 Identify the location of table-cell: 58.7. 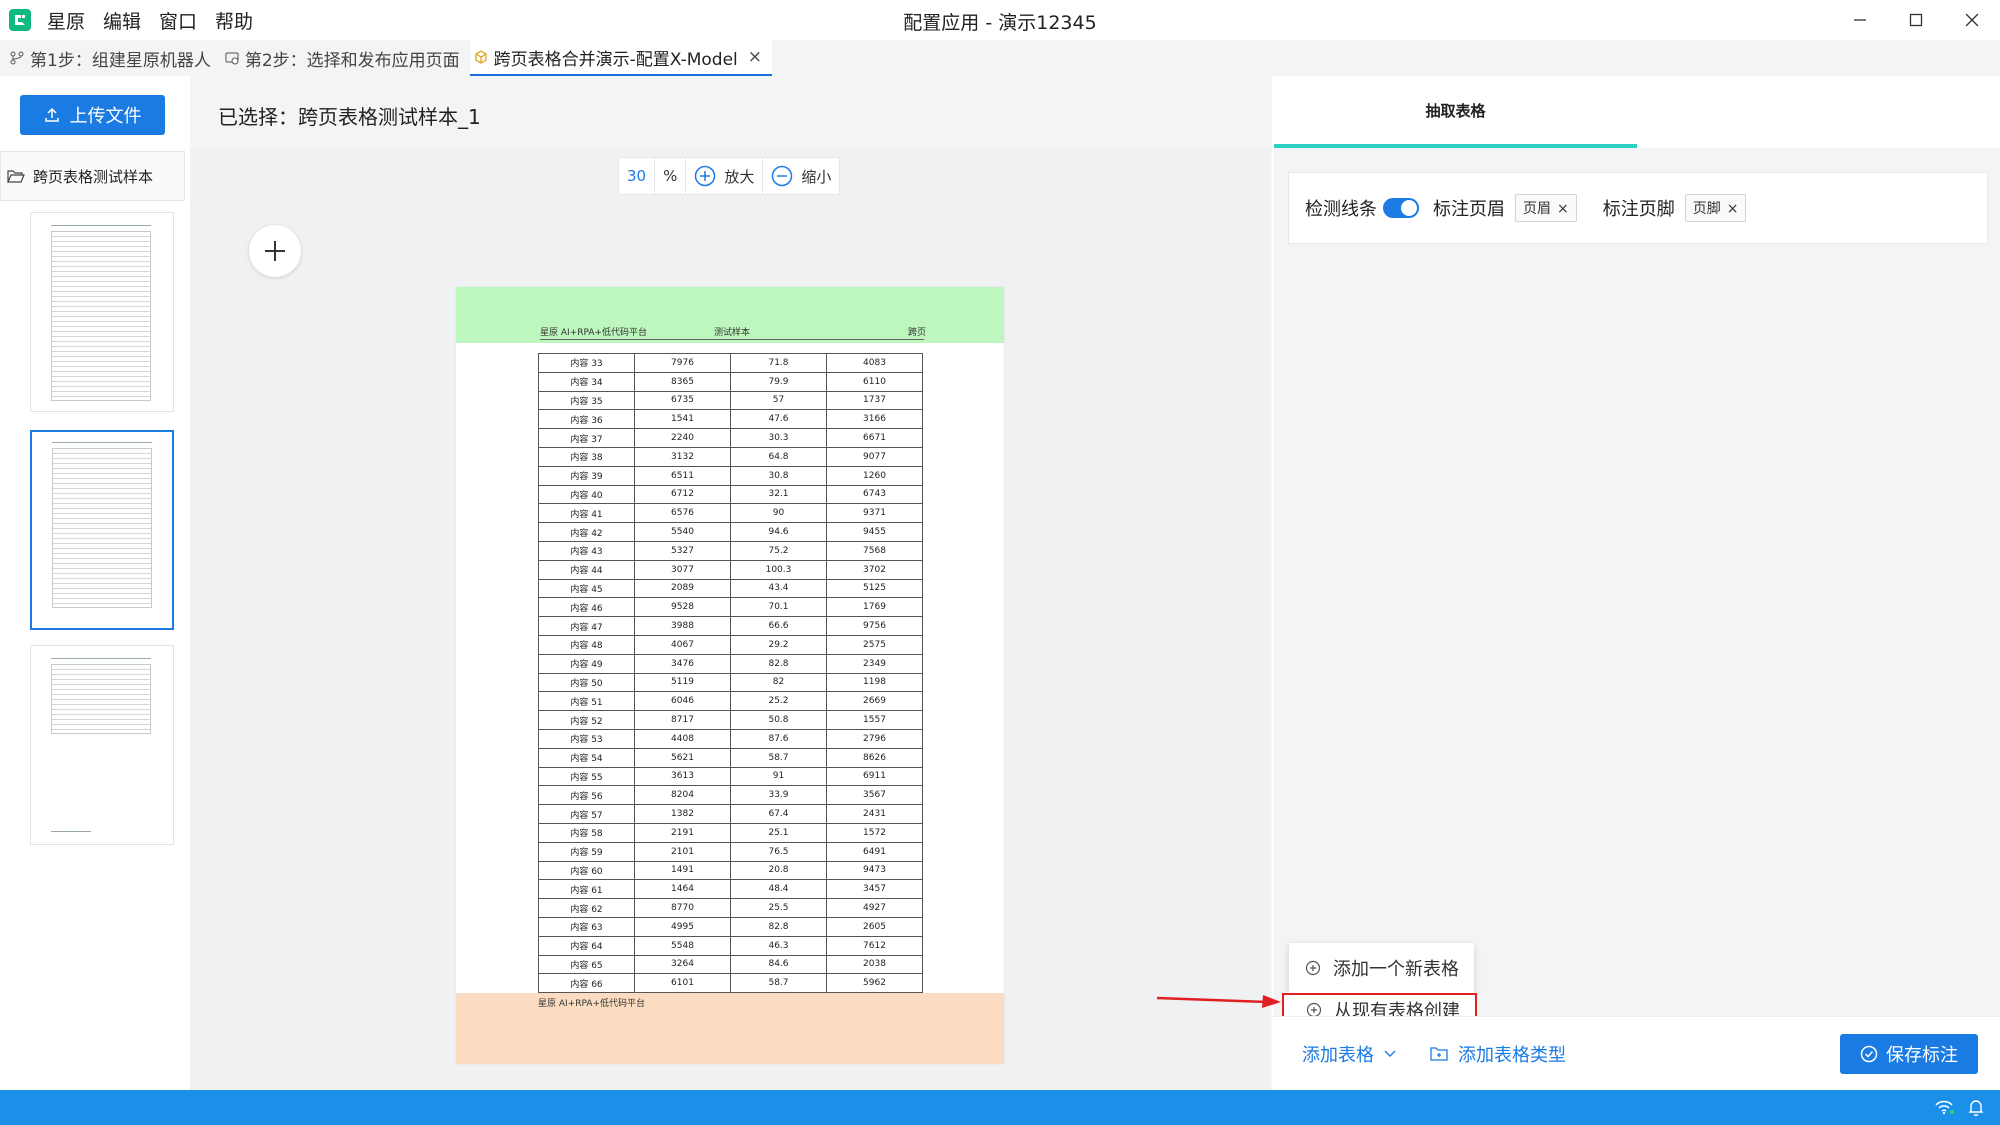
(778, 757).